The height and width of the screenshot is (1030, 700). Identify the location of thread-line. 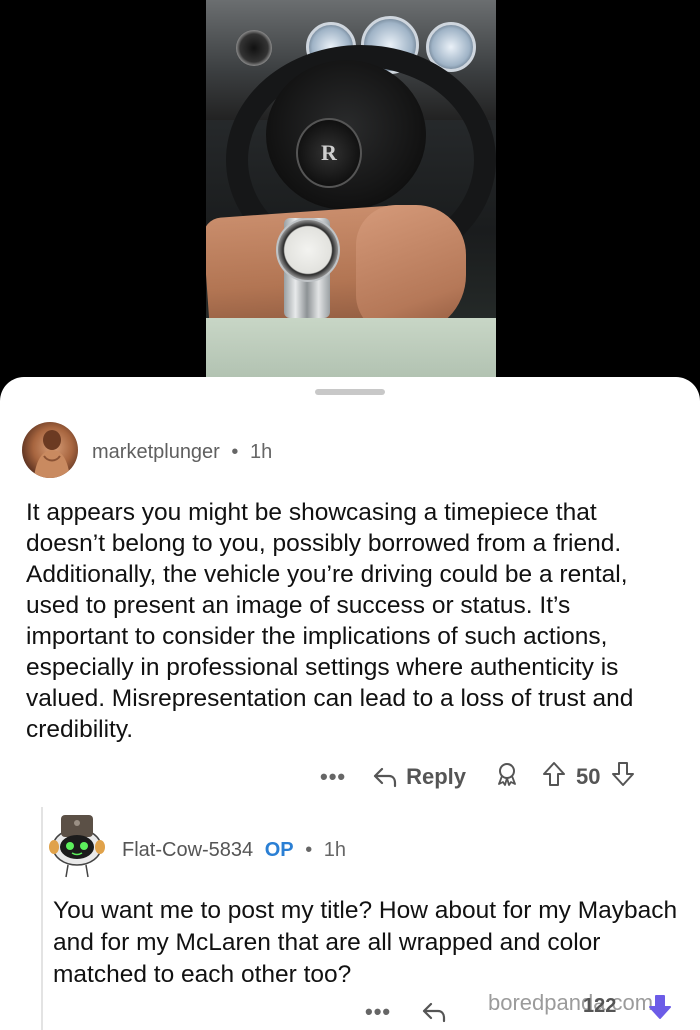
(42, 918).